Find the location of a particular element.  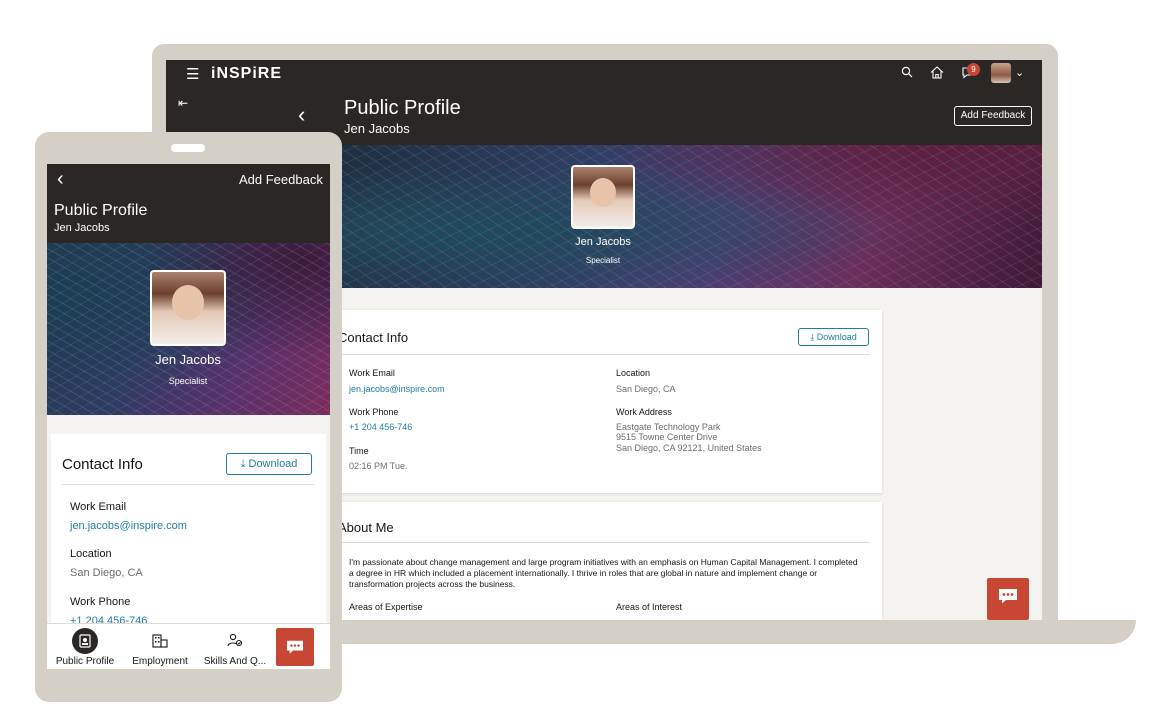

profile-banner is located at coordinates (689, 216).